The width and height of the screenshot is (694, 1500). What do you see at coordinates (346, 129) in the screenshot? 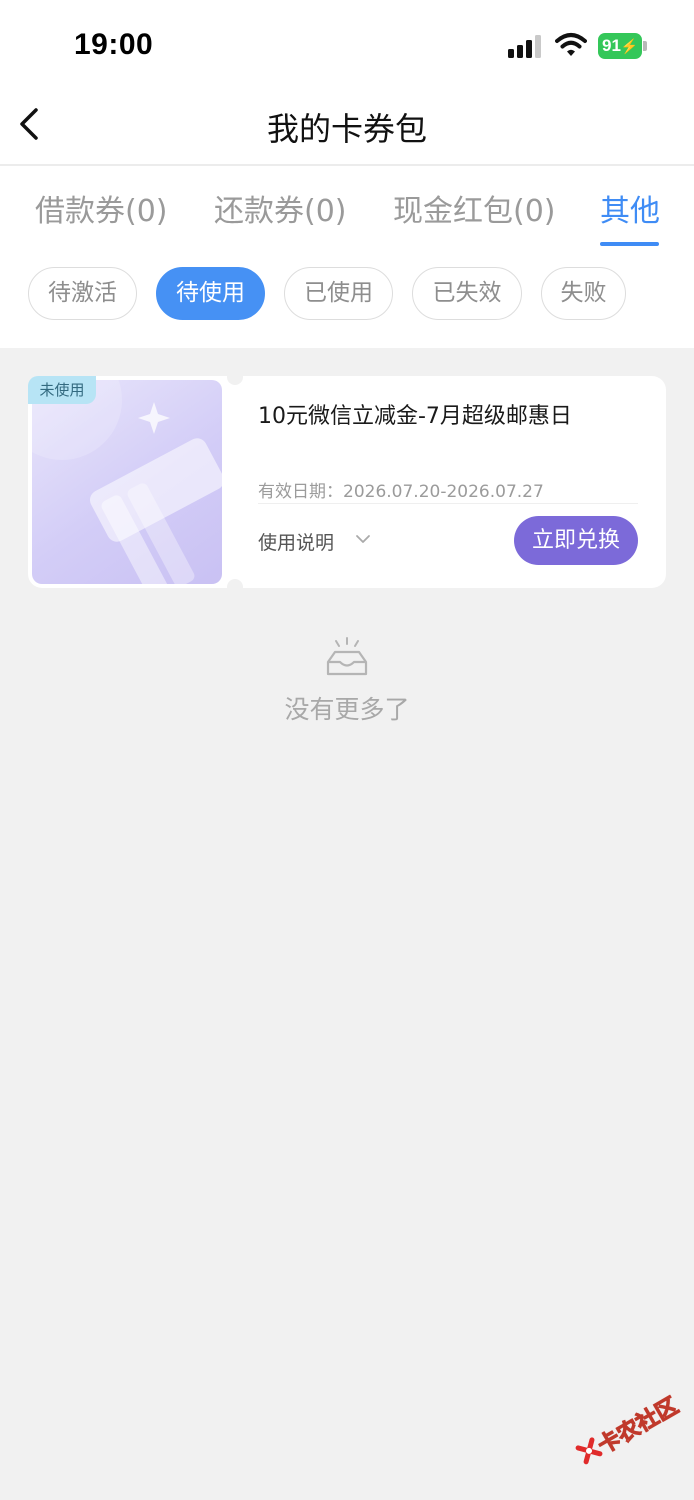
I see `page-title: 我的卡券包` at bounding box center [346, 129].